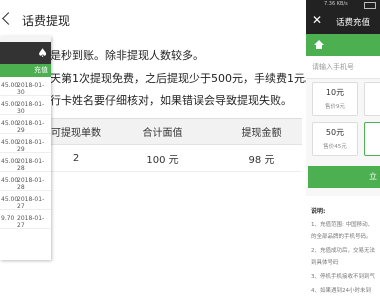 This screenshot has height=306, width=380. Describe the element at coordinates (46, 21) in the screenshot. I see `page-title: 话费提现` at that location.